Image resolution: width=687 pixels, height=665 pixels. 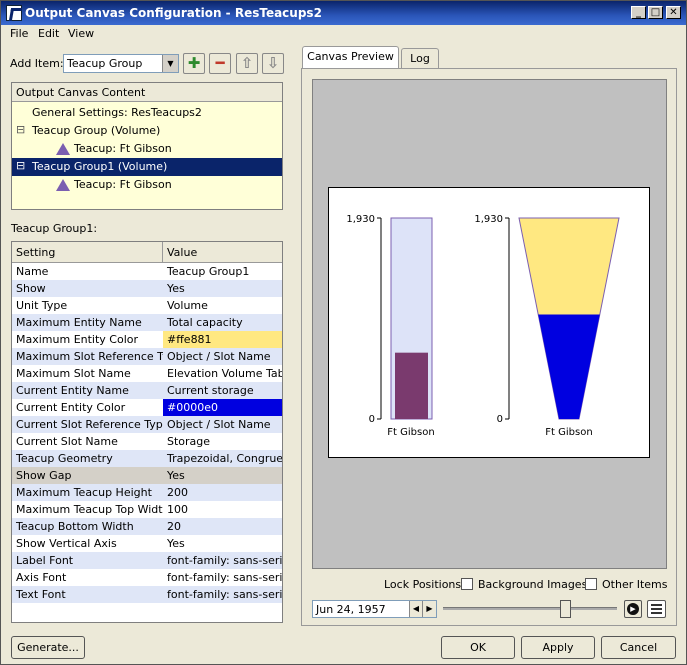 What do you see at coordinates (420, 58) in the screenshot?
I see `tab-log: Log` at bounding box center [420, 58].